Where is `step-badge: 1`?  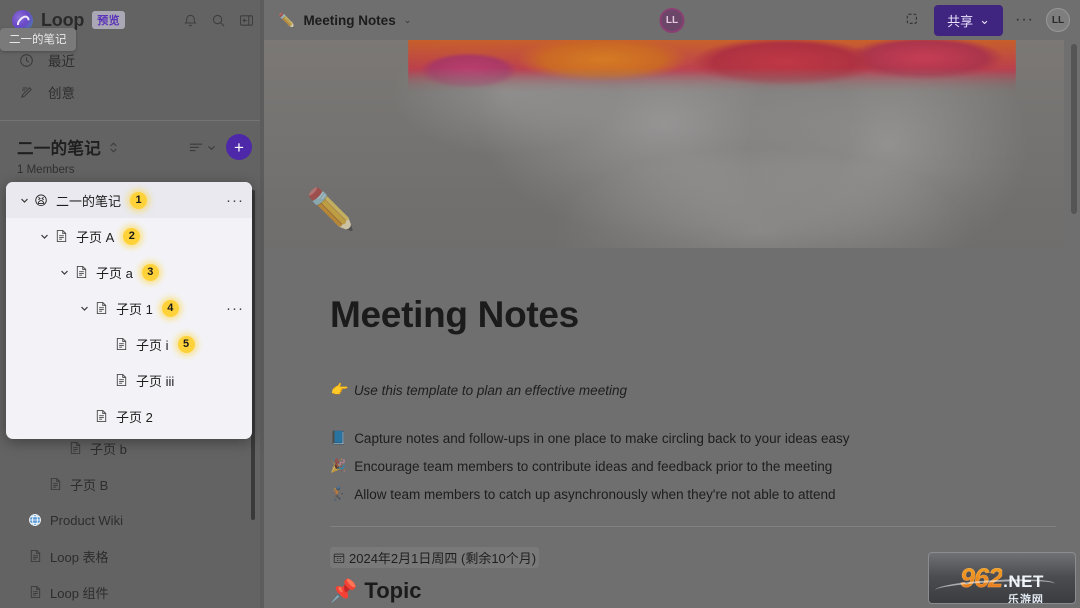 step-badge: 1 is located at coordinates (139, 200).